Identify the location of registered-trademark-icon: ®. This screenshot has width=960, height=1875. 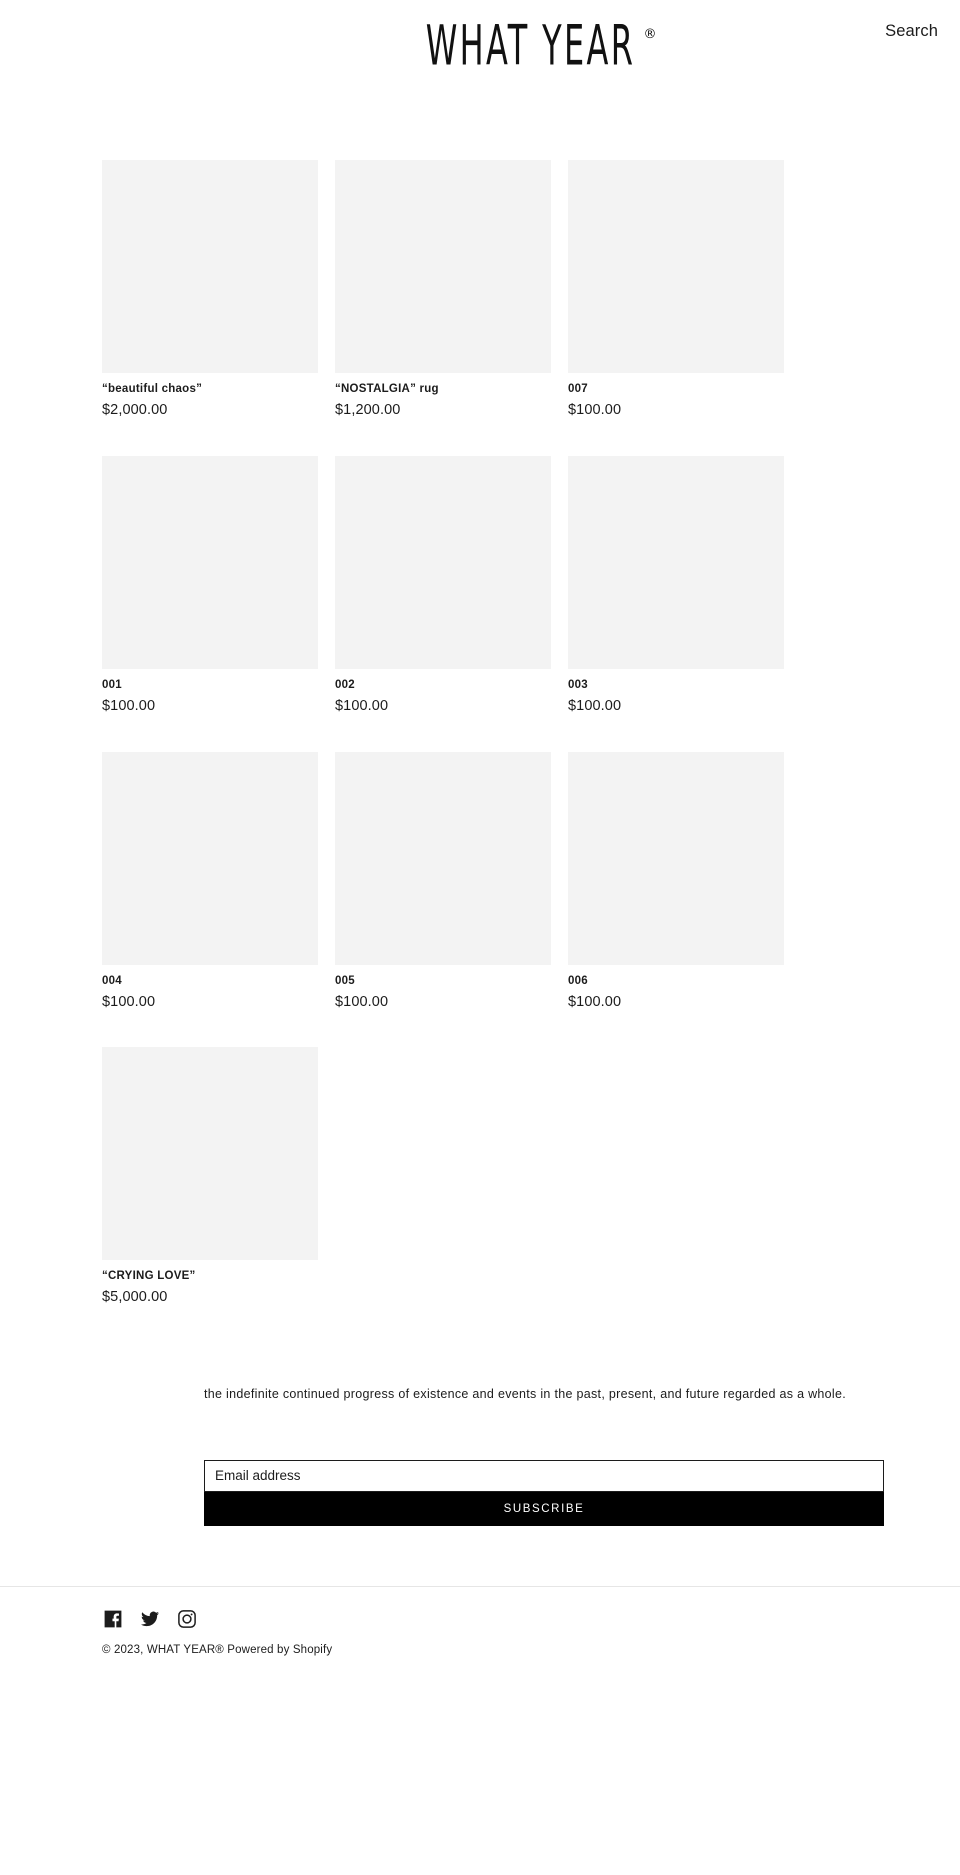
(650, 34).